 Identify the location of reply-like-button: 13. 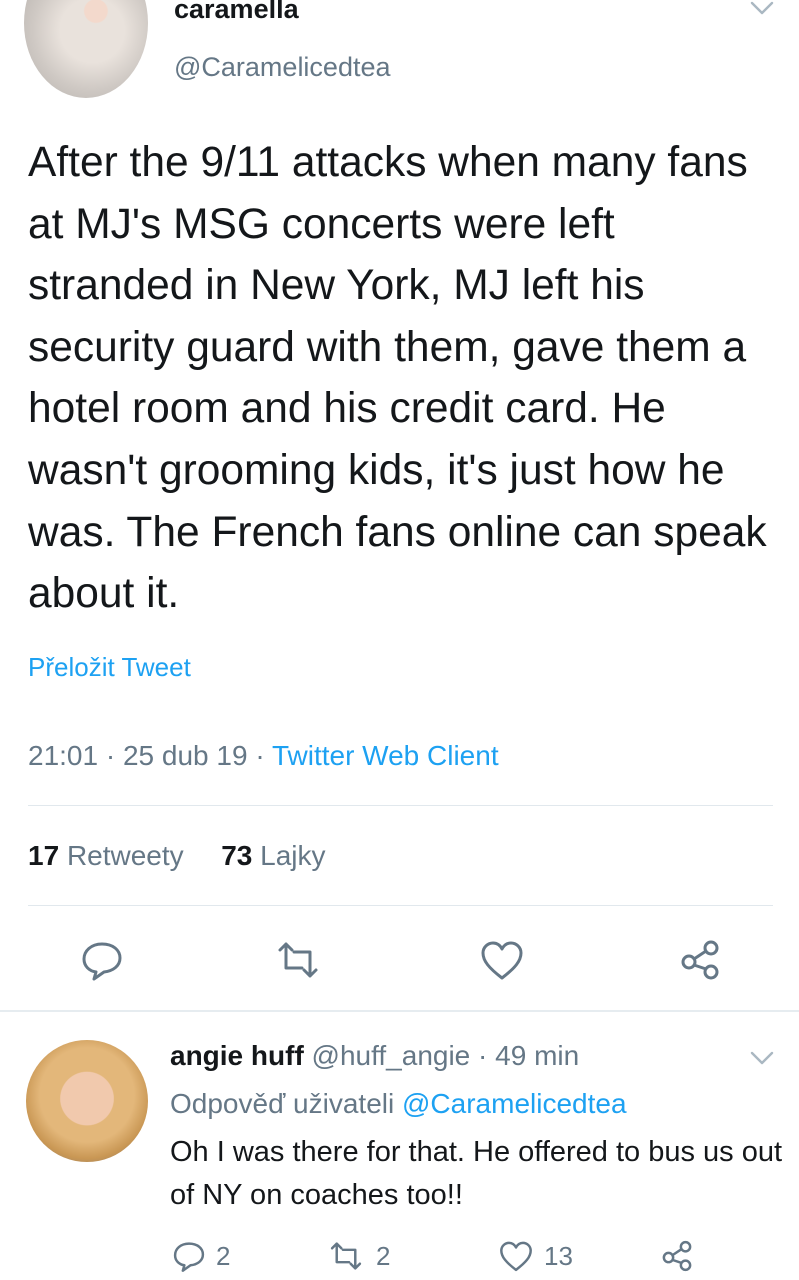
(535, 1256).